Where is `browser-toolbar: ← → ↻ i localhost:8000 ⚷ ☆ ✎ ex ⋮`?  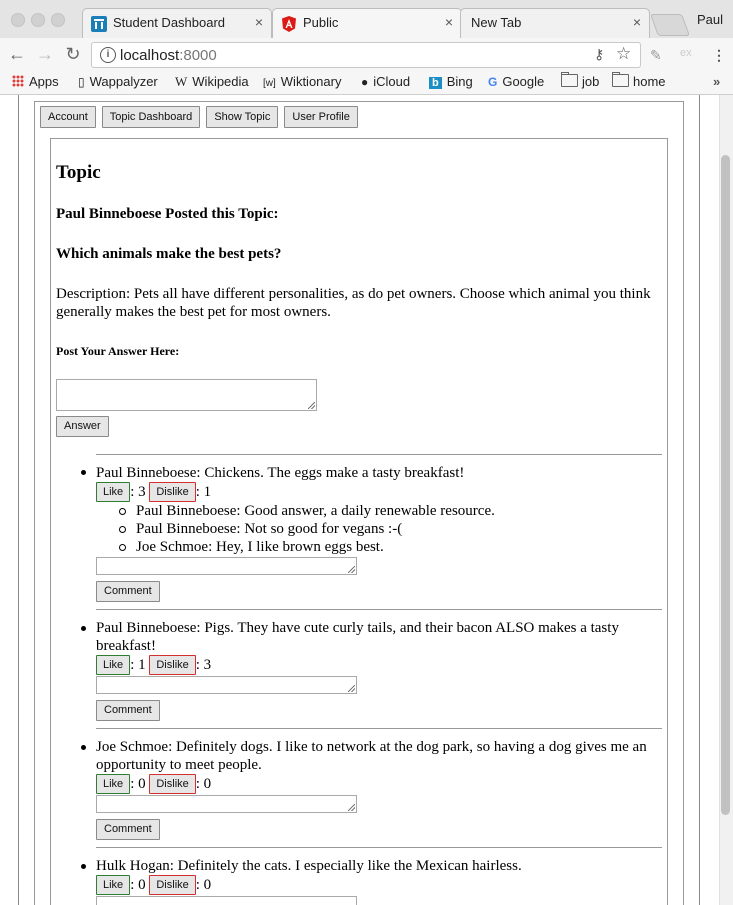 browser-toolbar: ← → ↻ i localhost:8000 ⚷ ☆ ✎ ex ⋮ is located at coordinates (366, 55).